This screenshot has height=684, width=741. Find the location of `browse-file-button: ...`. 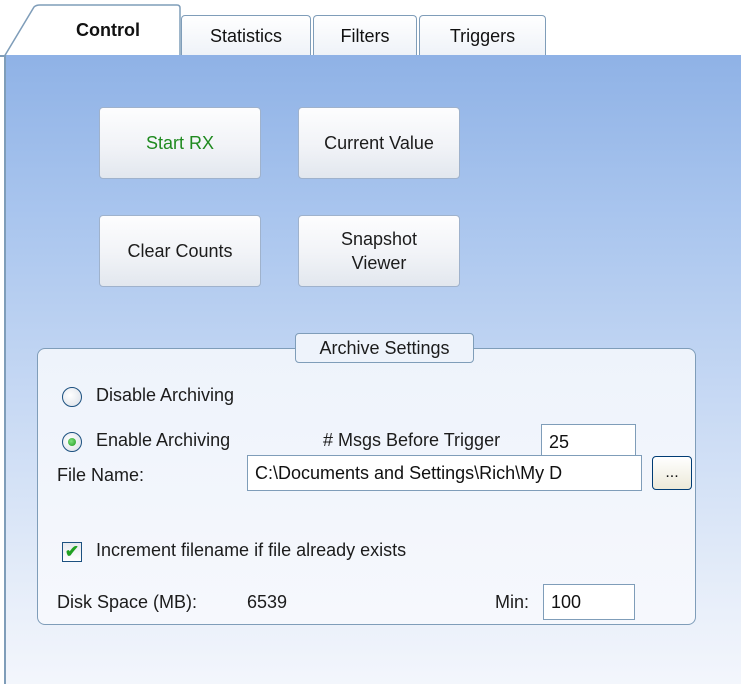

browse-file-button: ... is located at coordinates (672, 473).